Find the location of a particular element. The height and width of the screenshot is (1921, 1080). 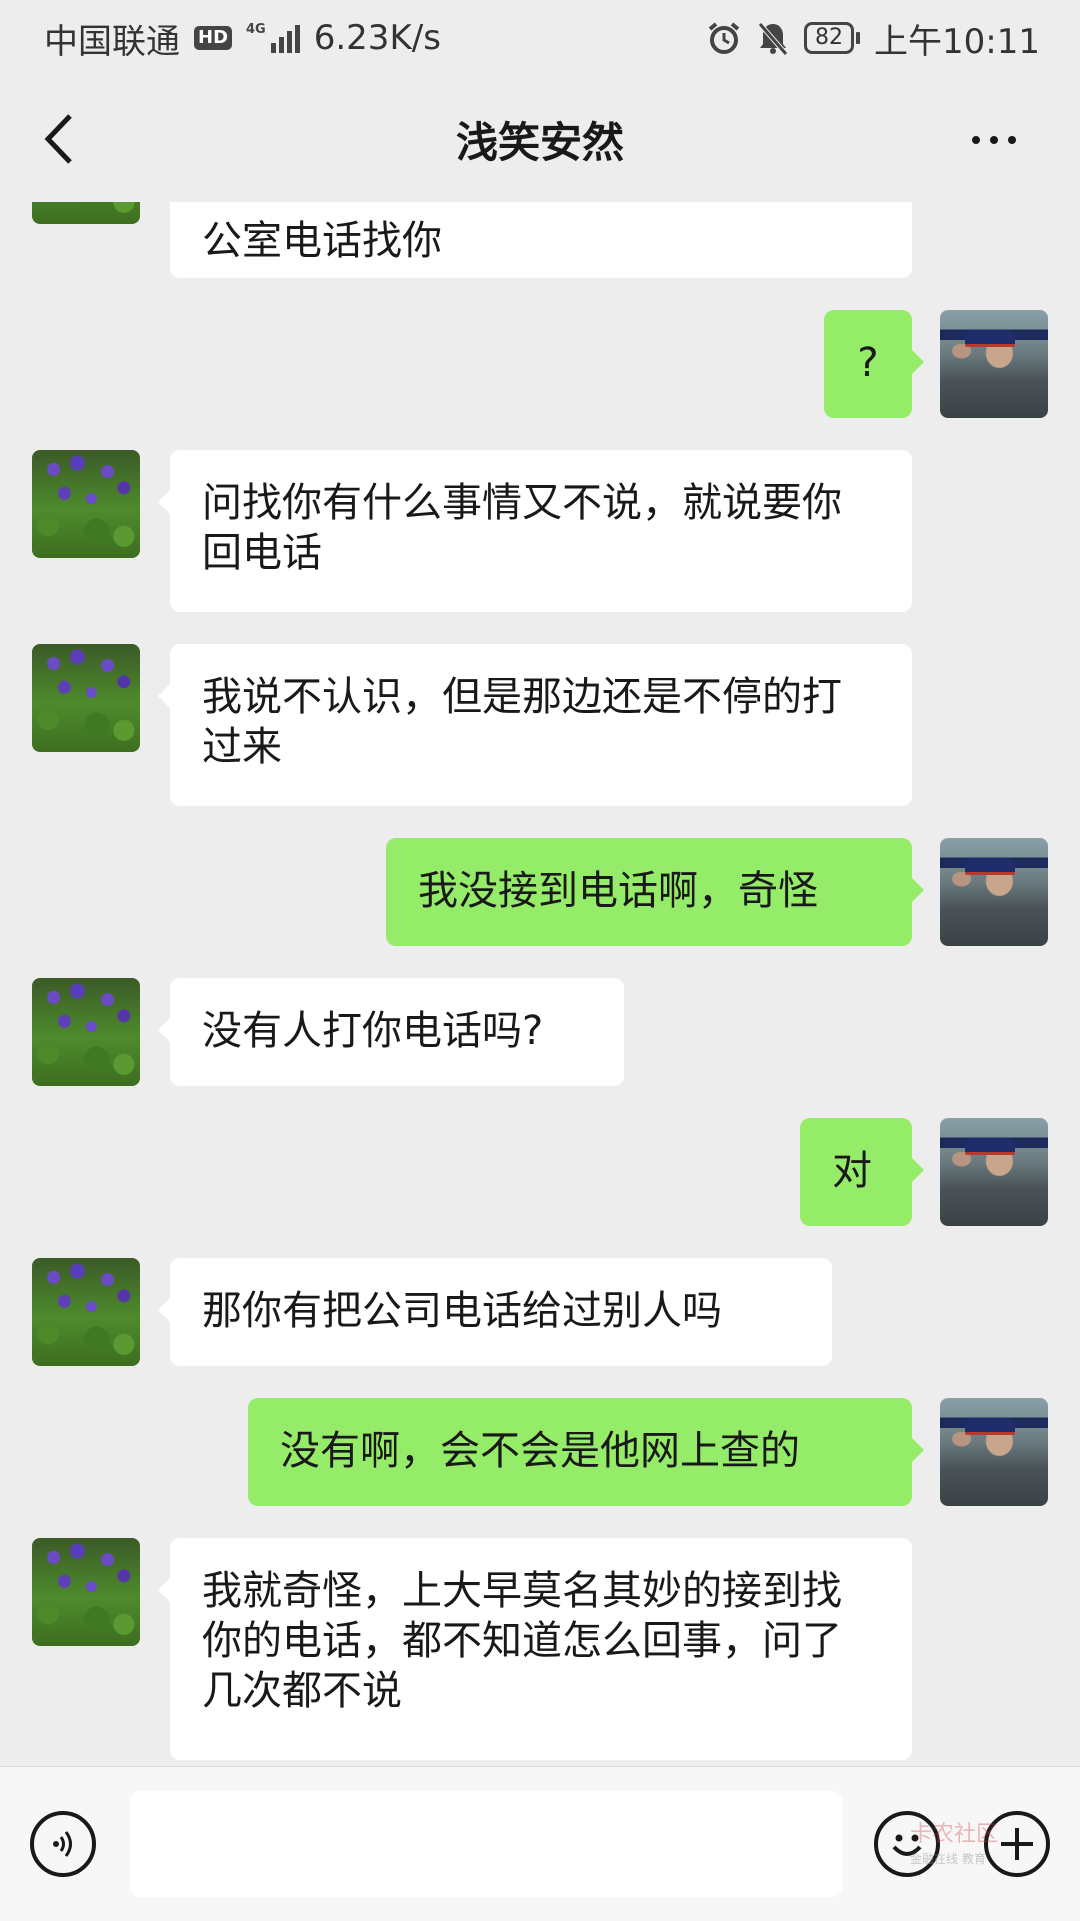

title-bar: 浅笑安然 is located at coordinates (540, 139).